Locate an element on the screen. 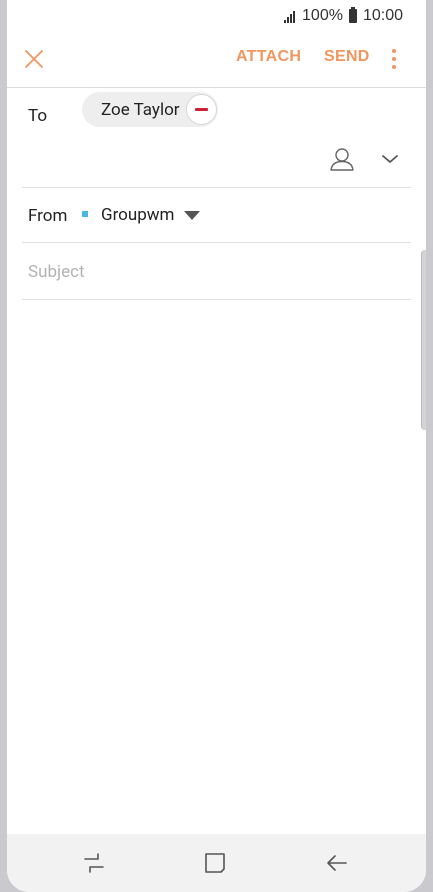 The width and height of the screenshot is (433, 892). close-icon is located at coordinates (34, 59).